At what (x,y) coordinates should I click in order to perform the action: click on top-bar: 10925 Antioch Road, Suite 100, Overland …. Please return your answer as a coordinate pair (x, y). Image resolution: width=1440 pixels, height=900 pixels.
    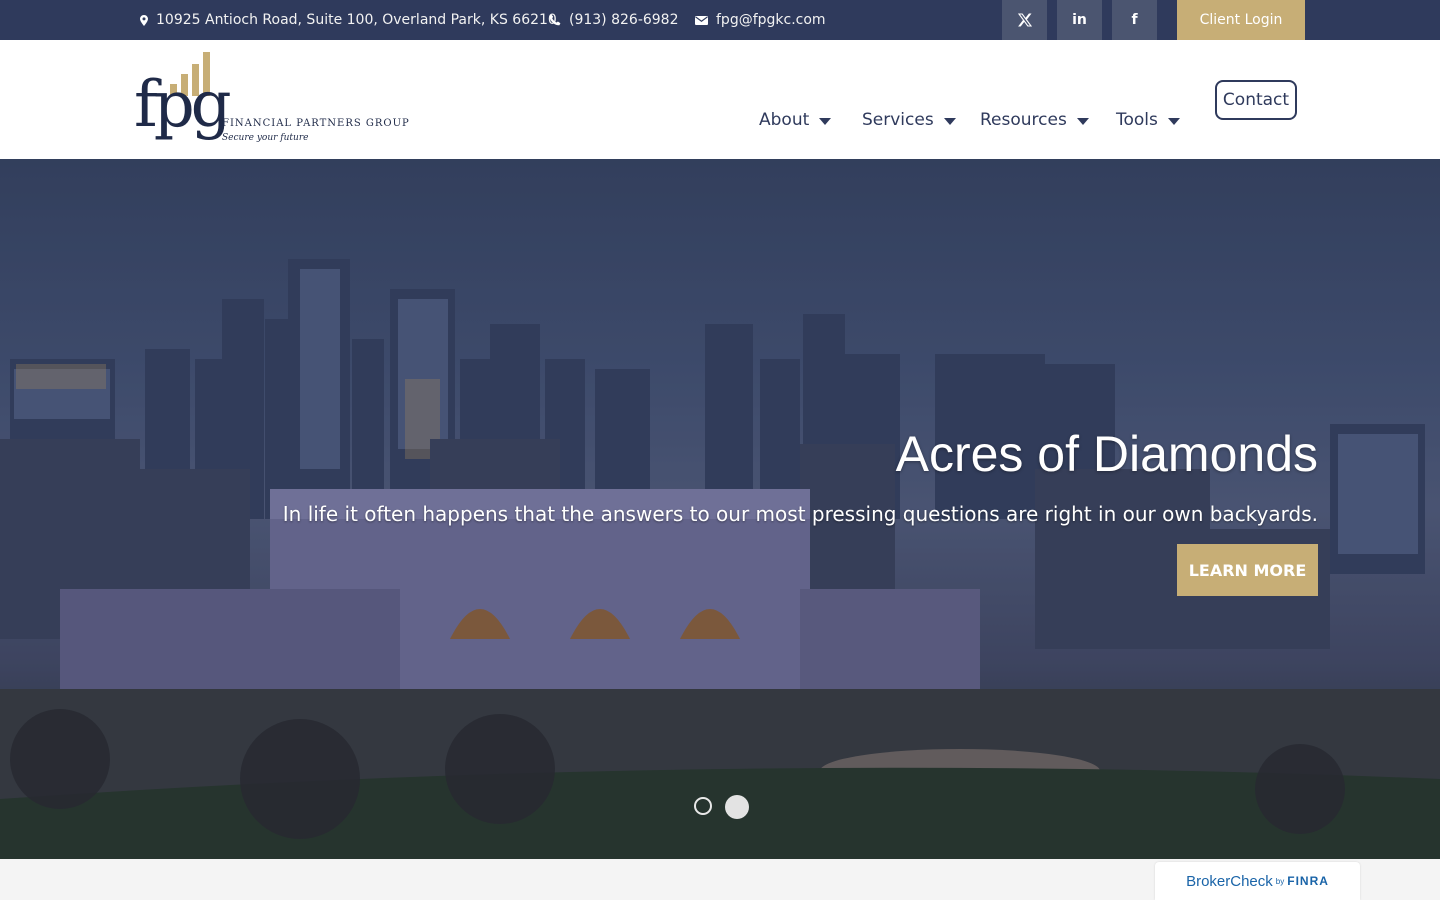
    Looking at the image, I should click on (720, 20).